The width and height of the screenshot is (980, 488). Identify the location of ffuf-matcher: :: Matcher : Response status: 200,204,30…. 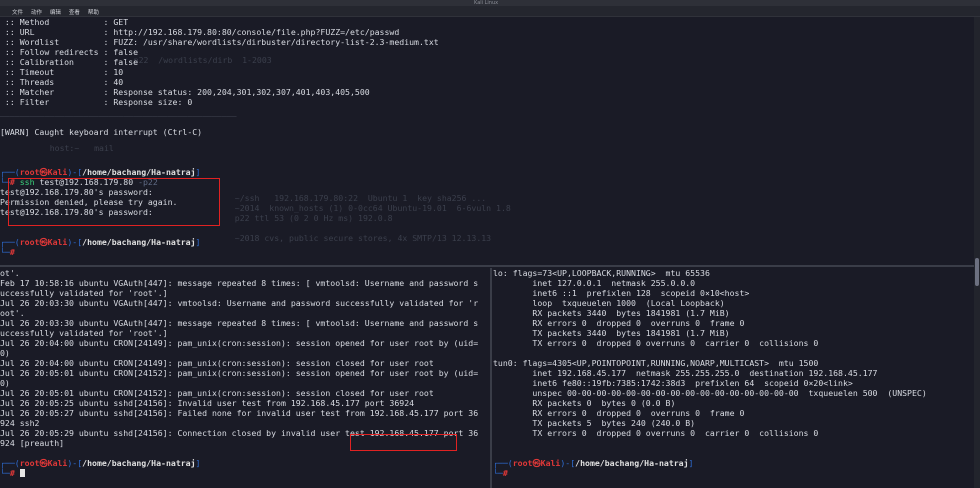
(185, 92).